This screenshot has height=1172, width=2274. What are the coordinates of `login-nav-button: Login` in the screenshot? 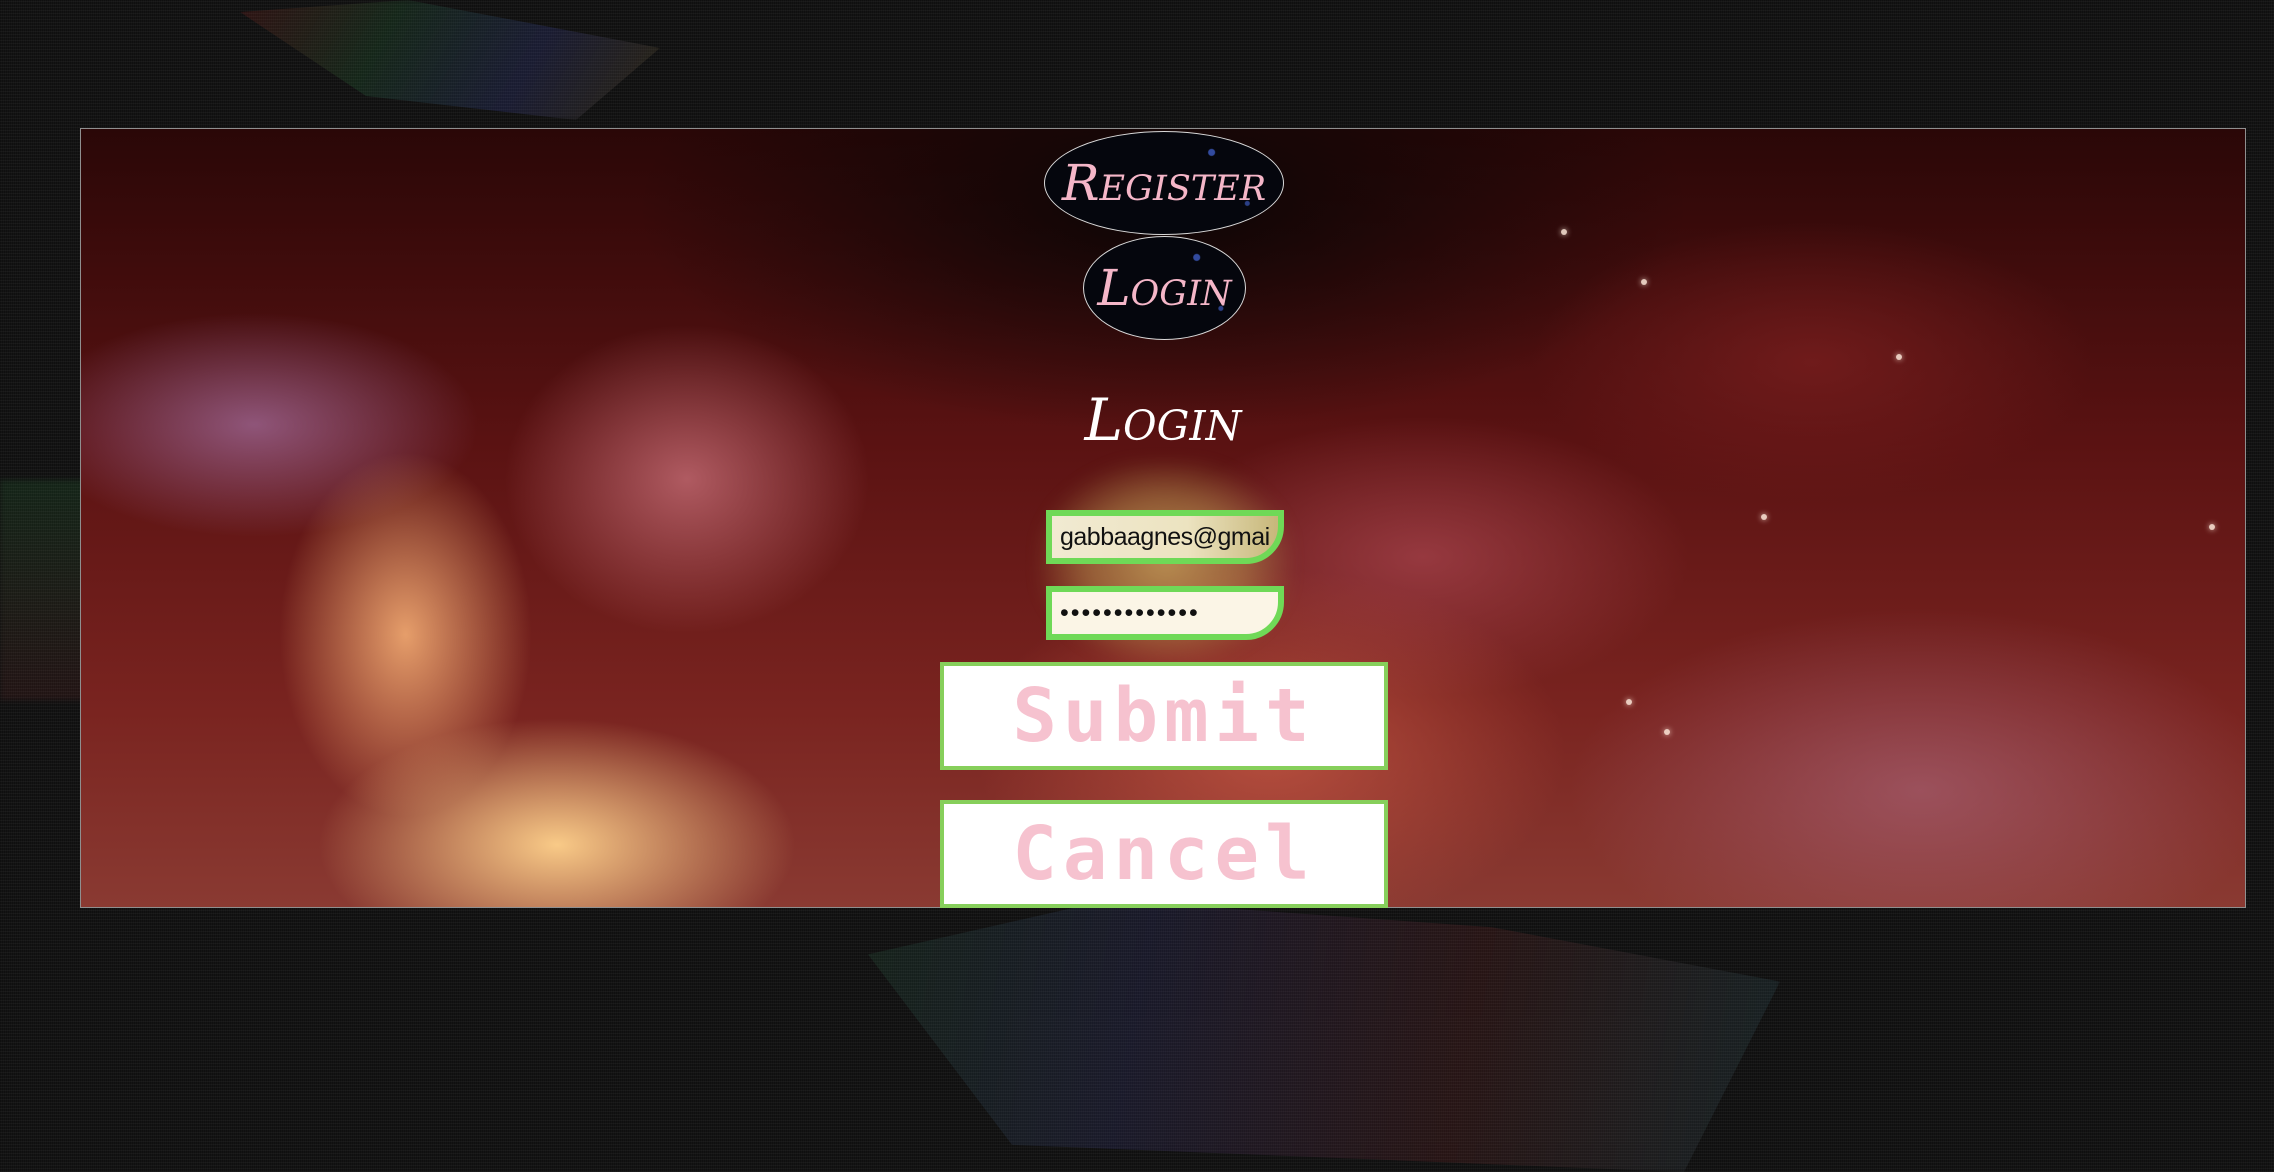 It's located at (1164, 288).